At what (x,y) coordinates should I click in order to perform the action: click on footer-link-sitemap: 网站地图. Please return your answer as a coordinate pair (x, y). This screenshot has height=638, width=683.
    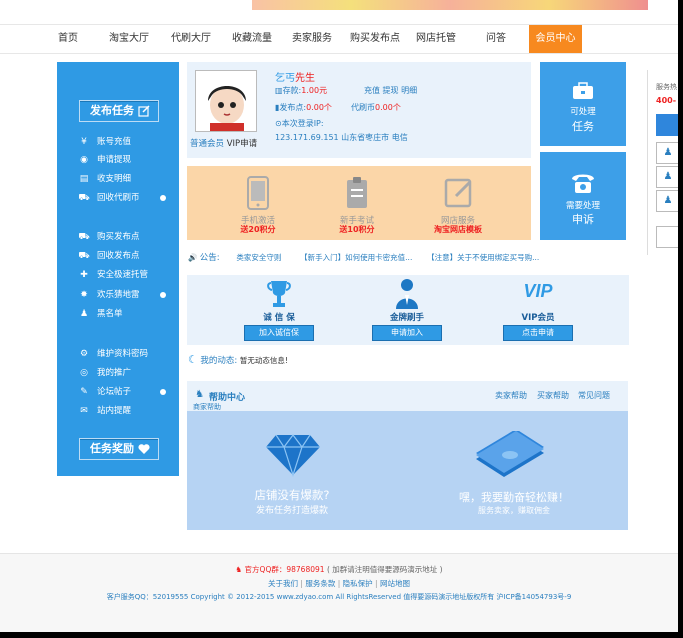
    Looking at the image, I should click on (395, 583).